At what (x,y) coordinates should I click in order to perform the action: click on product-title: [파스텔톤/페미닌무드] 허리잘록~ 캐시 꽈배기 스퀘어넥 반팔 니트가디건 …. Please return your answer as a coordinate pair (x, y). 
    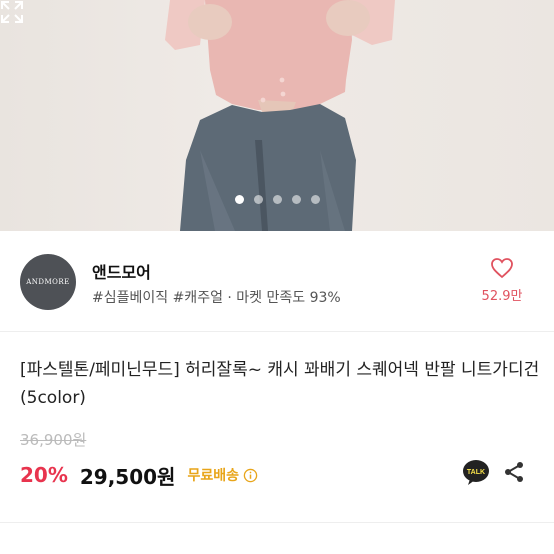
    Looking at the image, I should click on (280, 384).